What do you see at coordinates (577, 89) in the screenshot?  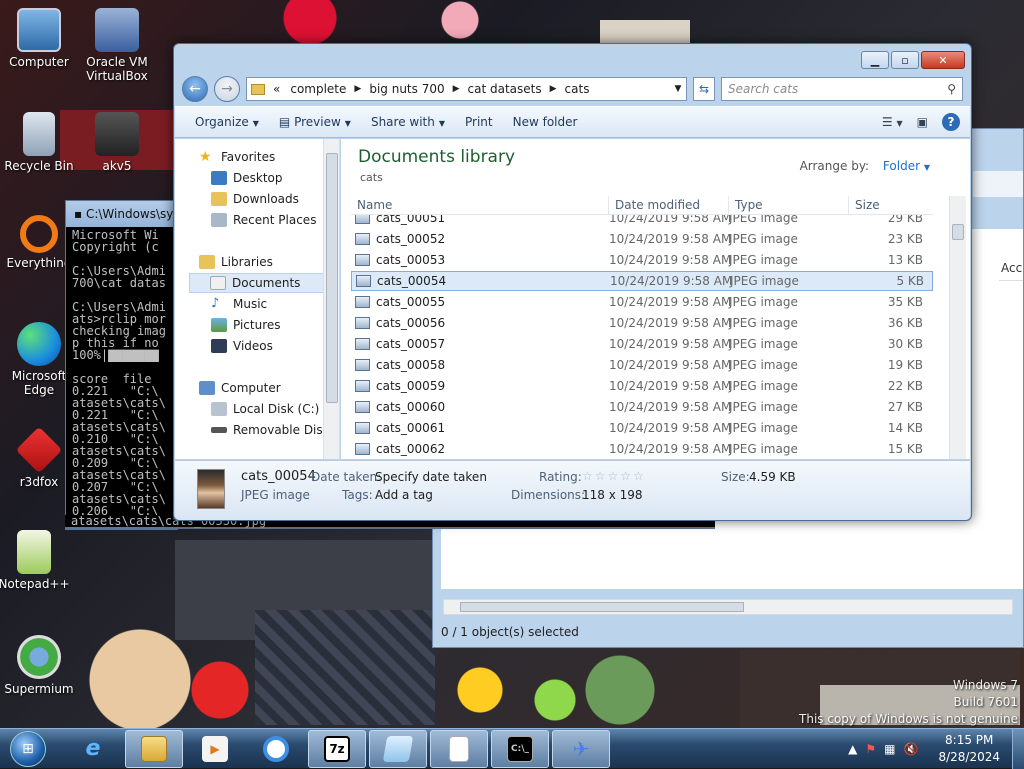 I see `breadcrumb-cats: cats` at bounding box center [577, 89].